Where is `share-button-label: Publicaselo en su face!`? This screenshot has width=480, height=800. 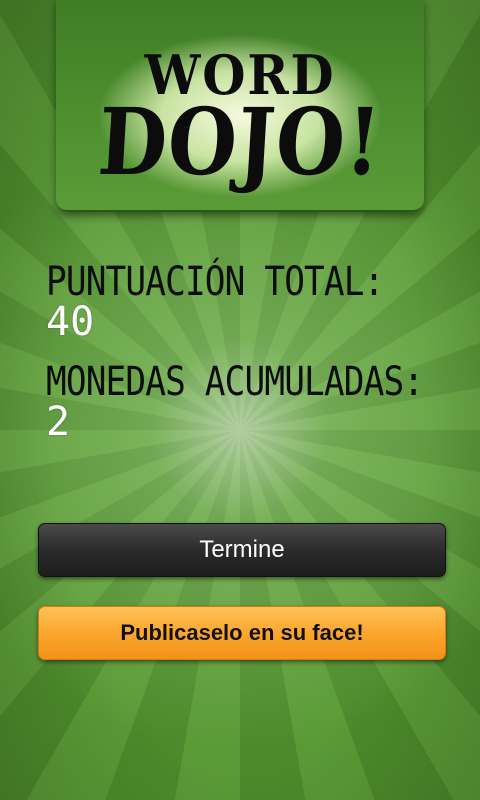
share-button-label: Publicaselo en su face! is located at coordinates (242, 632).